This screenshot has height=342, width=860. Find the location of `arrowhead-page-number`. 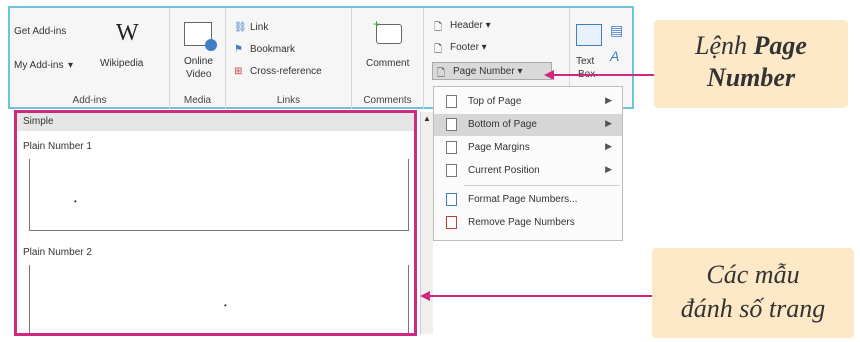

arrowhead-page-number is located at coordinates (549, 75).